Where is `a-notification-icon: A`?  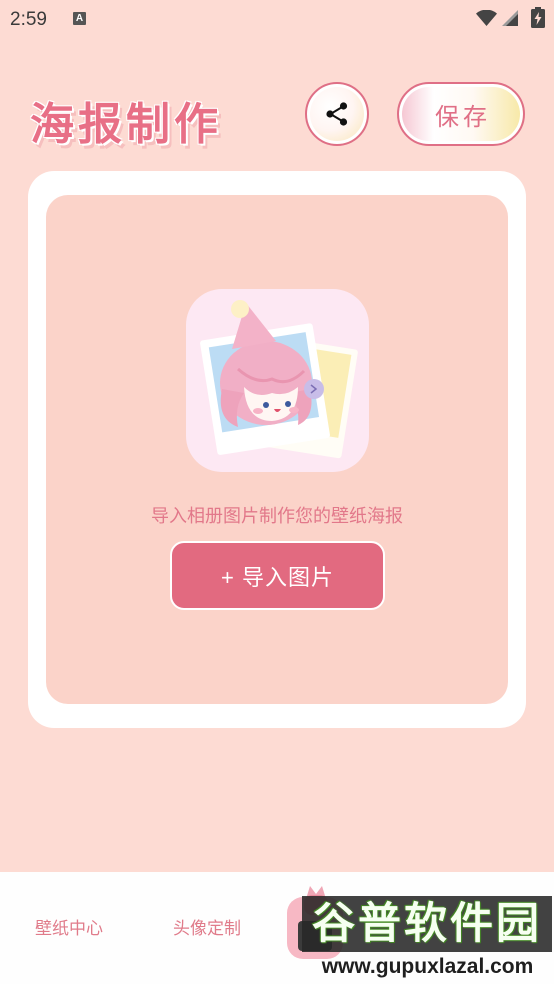 a-notification-icon: A is located at coordinates (79, 18).